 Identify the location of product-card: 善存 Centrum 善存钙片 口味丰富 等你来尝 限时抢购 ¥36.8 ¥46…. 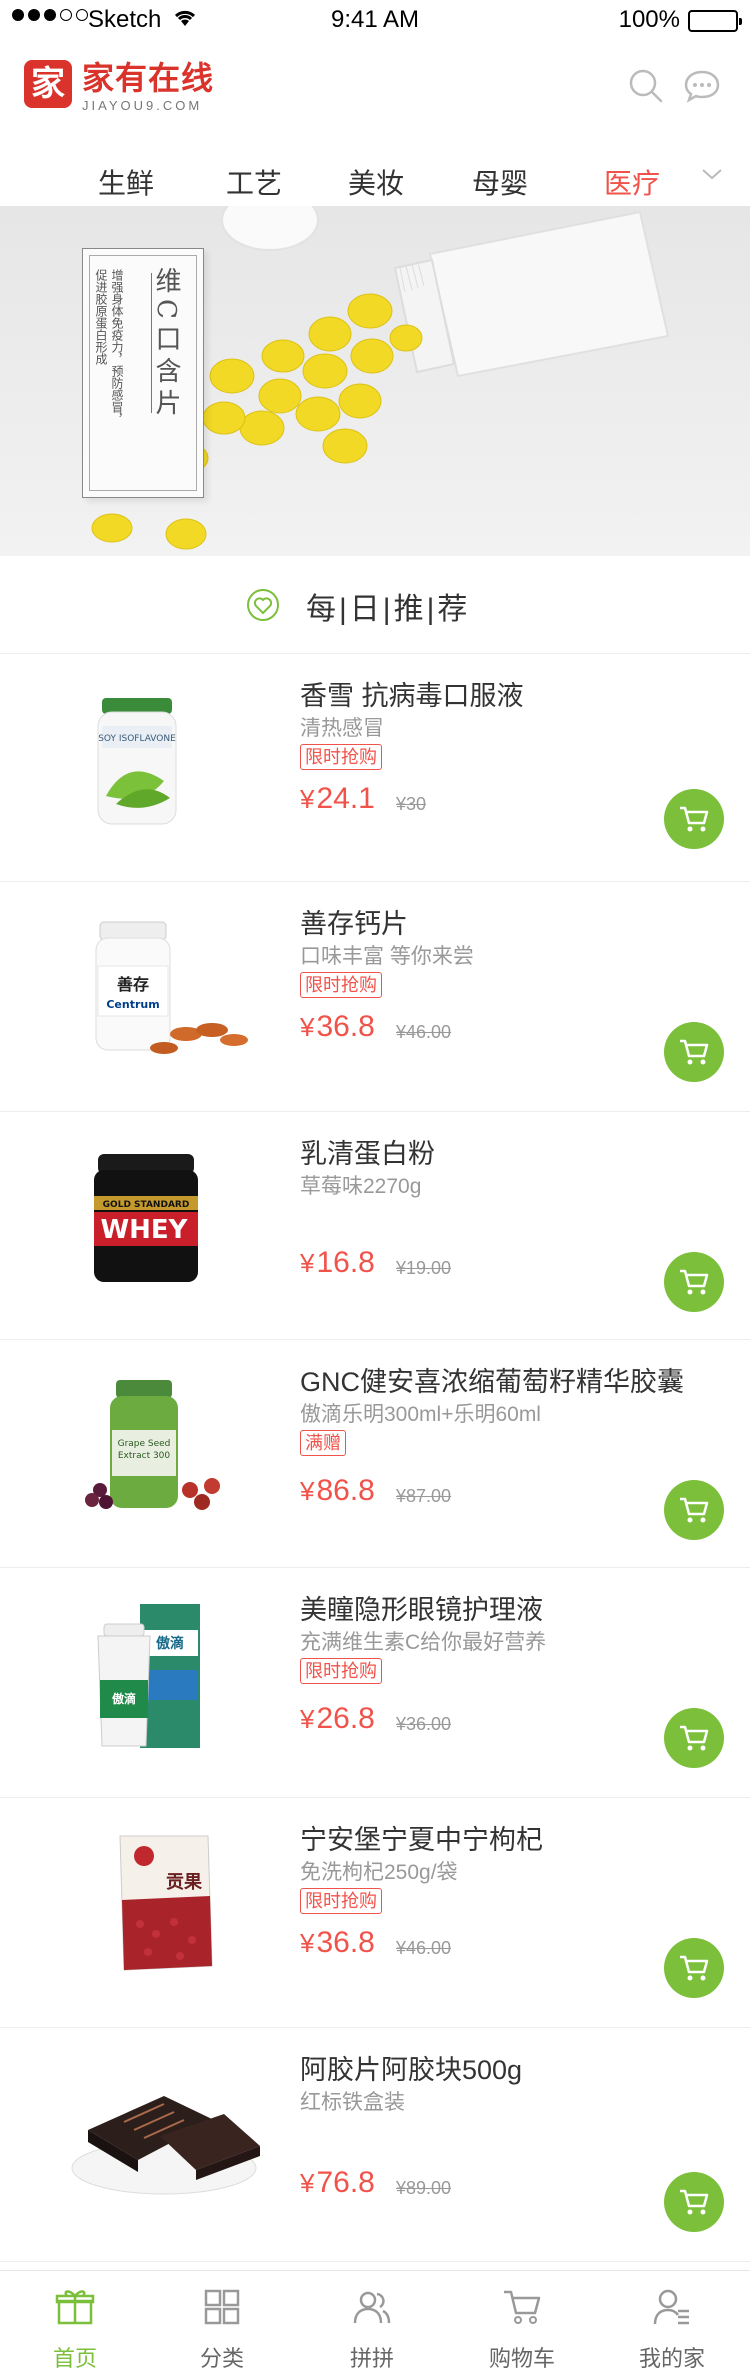
(375, 997).